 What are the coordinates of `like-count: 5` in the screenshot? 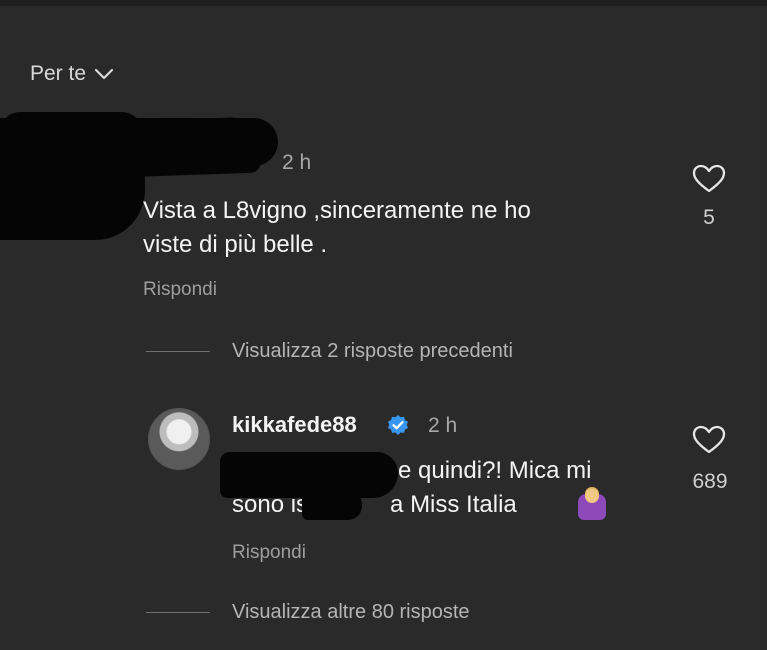 It's located at (709, 217).